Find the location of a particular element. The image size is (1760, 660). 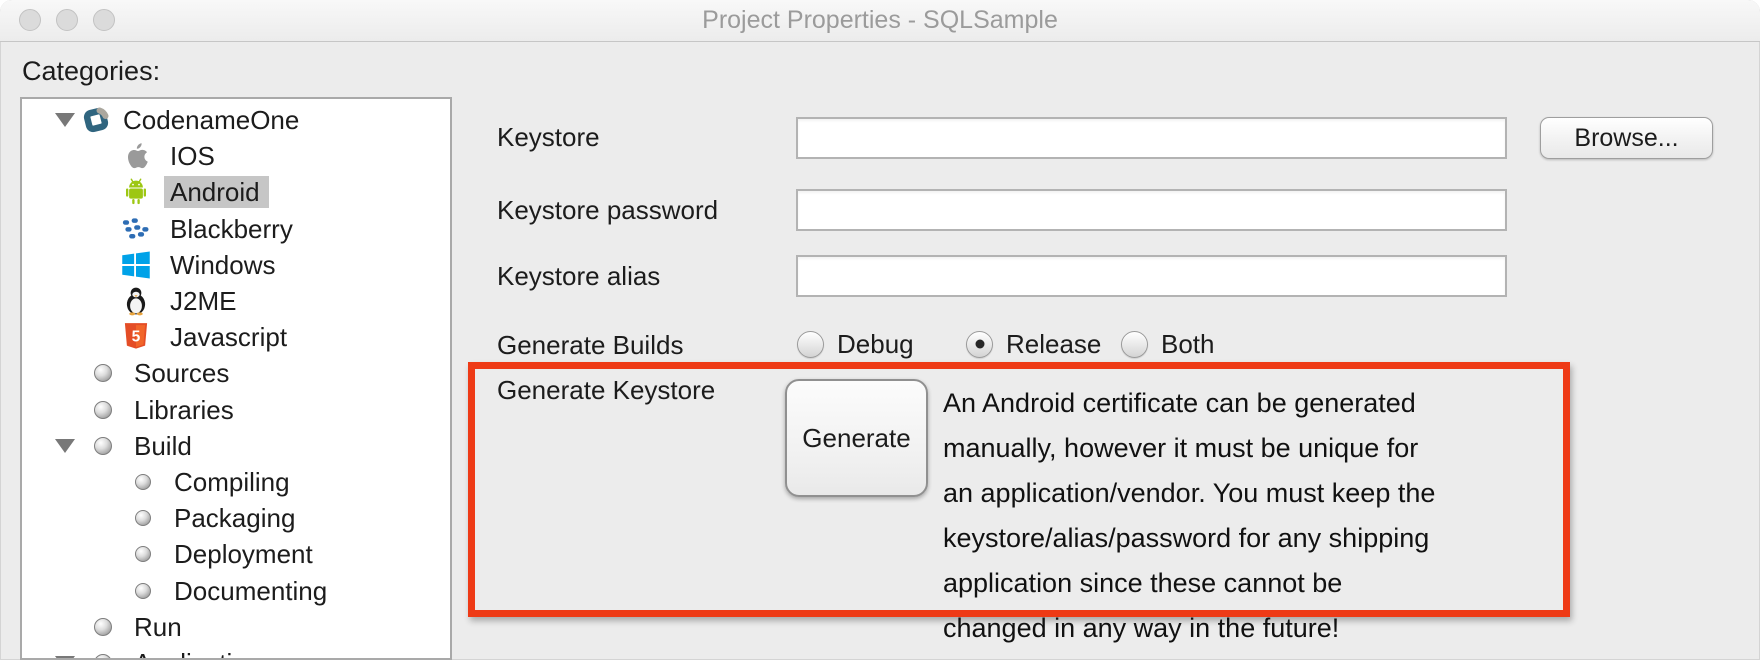

html5-icon: 5 is located at coordinates (136, 337).